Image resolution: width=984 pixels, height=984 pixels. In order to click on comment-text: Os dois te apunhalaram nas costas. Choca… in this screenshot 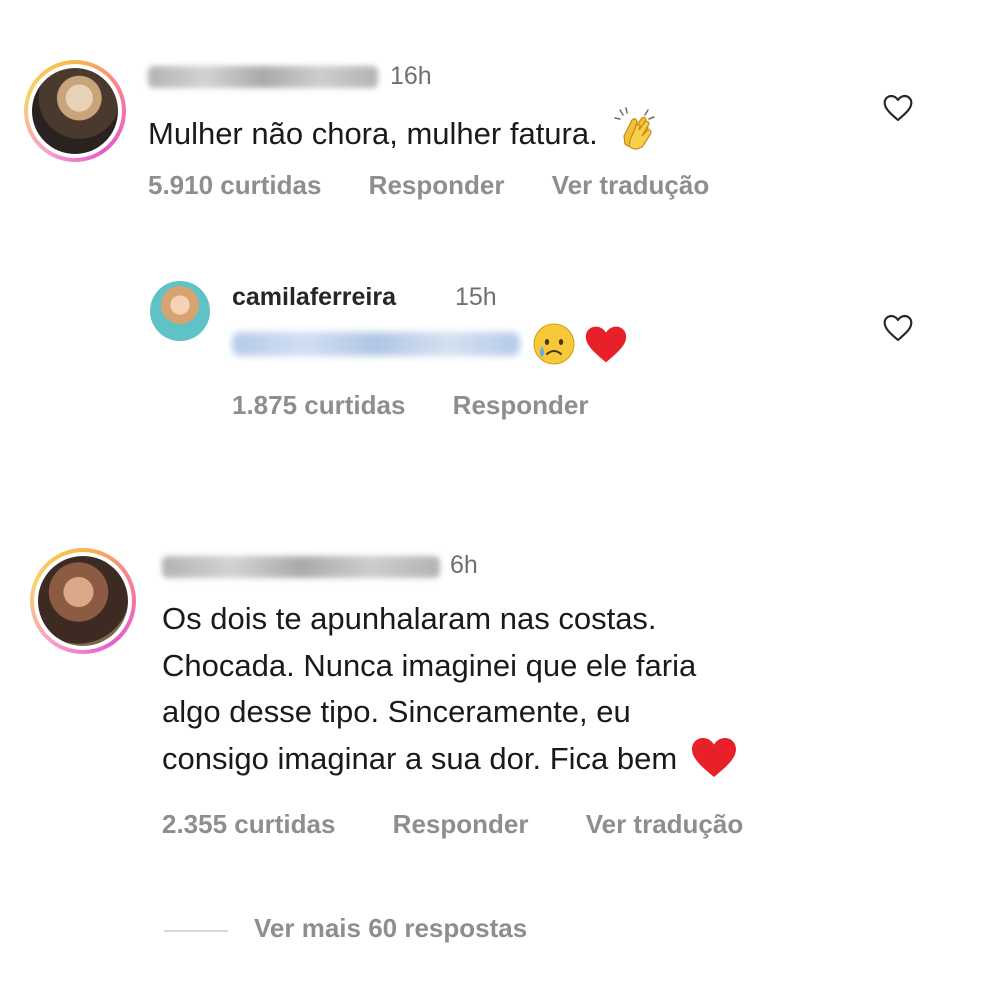, I will do `click(450, 689)`.